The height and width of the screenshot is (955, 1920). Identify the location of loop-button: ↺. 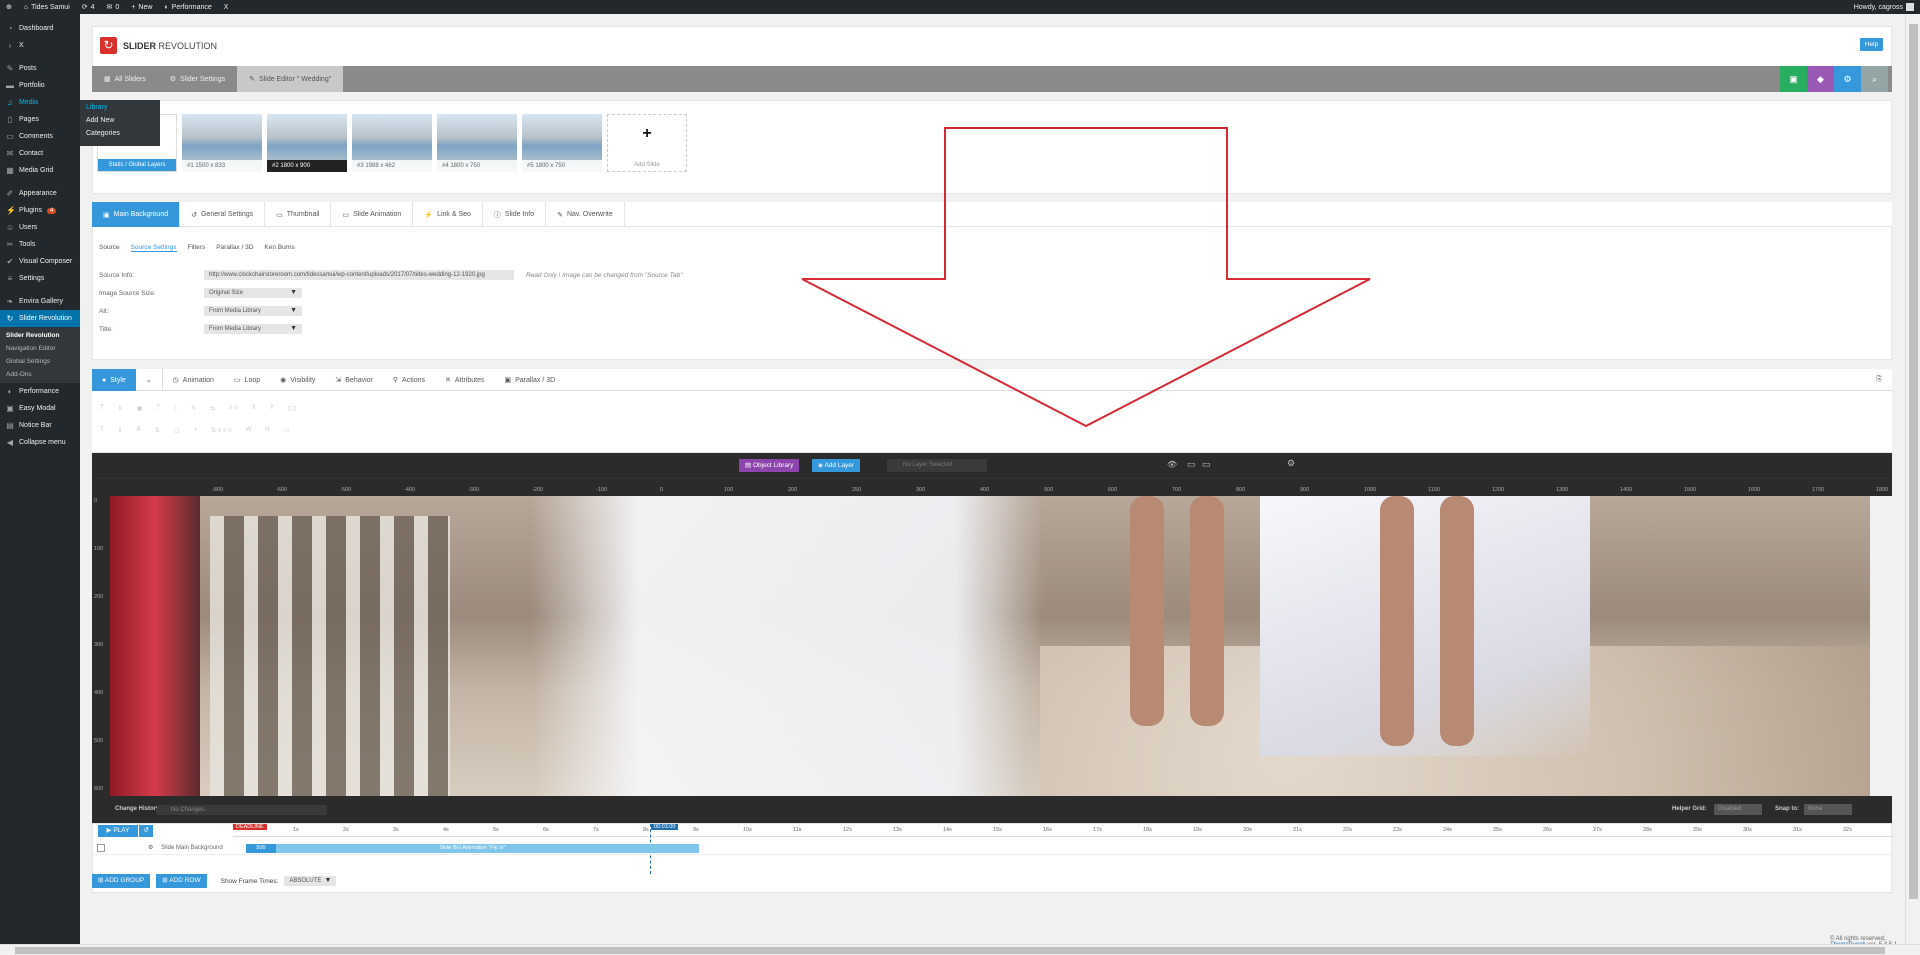
(146, 831).